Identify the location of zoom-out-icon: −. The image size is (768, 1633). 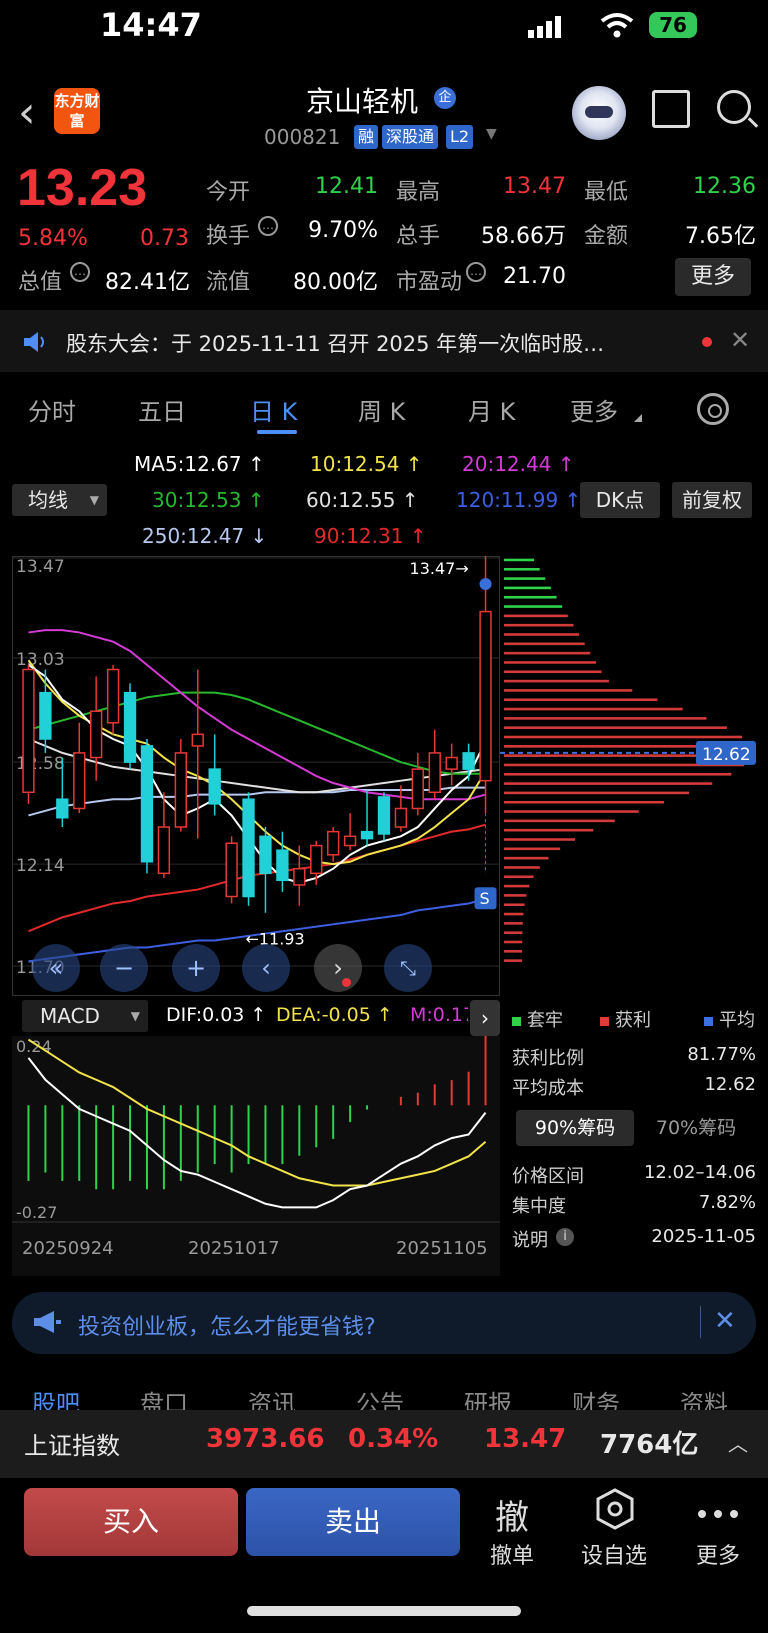
(124, 968).